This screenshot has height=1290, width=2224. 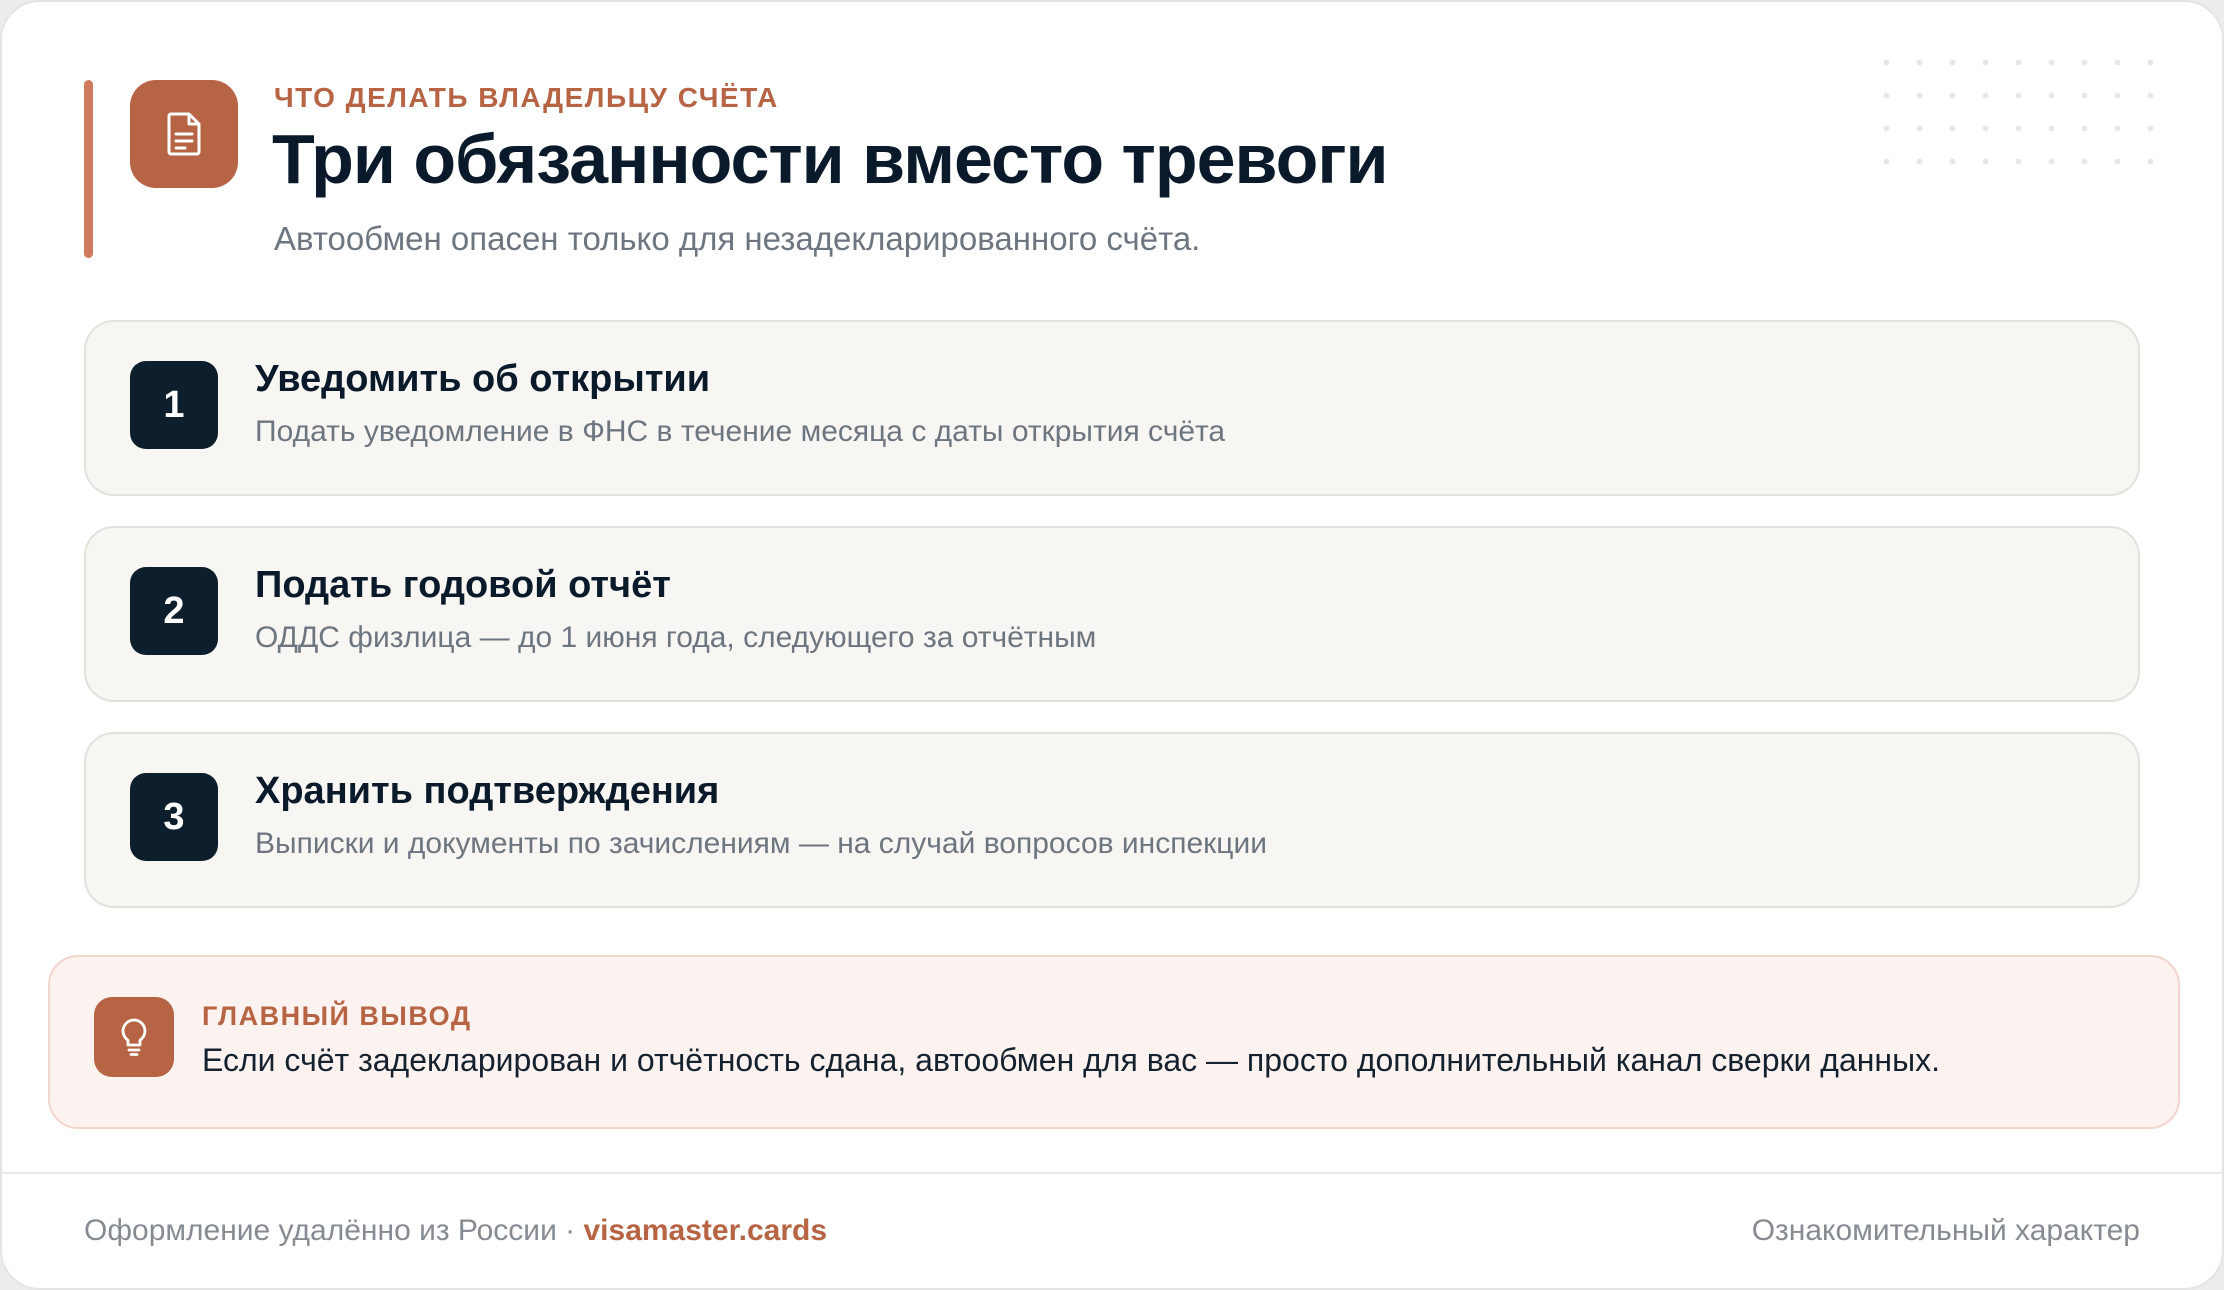 What do you see at coordinates (1945, 1230) in the screenshot?
I see `footer-disclaimer: Ознакомительный характер` at bounding box center [1945, 1230].